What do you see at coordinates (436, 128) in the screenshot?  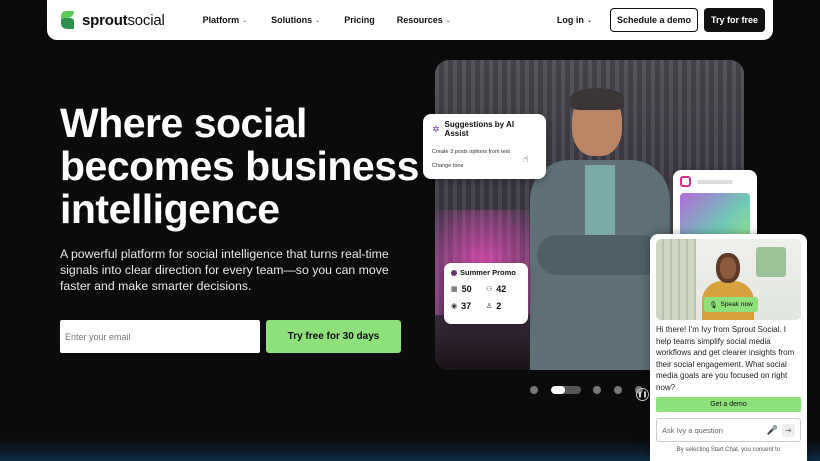 I see `ai-assist-icon: ✲` at bounding box center [436, 128].